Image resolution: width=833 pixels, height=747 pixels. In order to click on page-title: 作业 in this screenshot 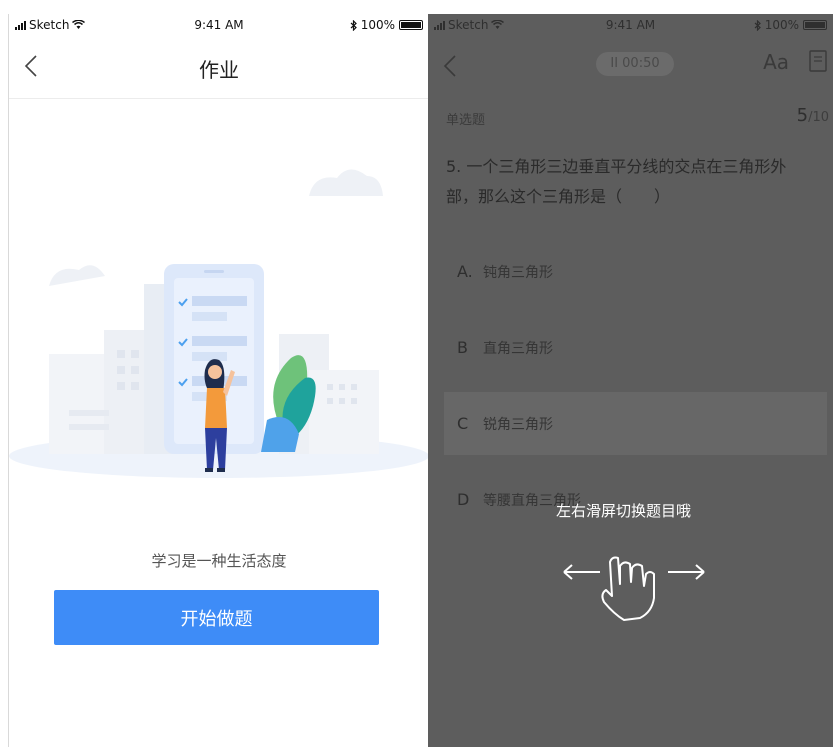, I will do `click(219, 70)`.